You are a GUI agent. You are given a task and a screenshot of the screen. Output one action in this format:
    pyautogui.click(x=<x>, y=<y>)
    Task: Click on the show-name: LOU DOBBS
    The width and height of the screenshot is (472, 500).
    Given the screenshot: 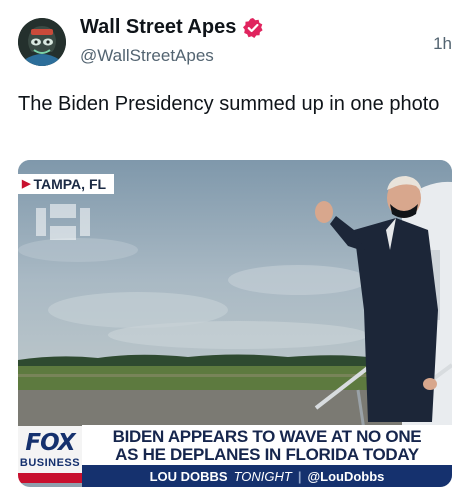 What is the action you would take?
    pyautogui.click(x=188, y=476)
    